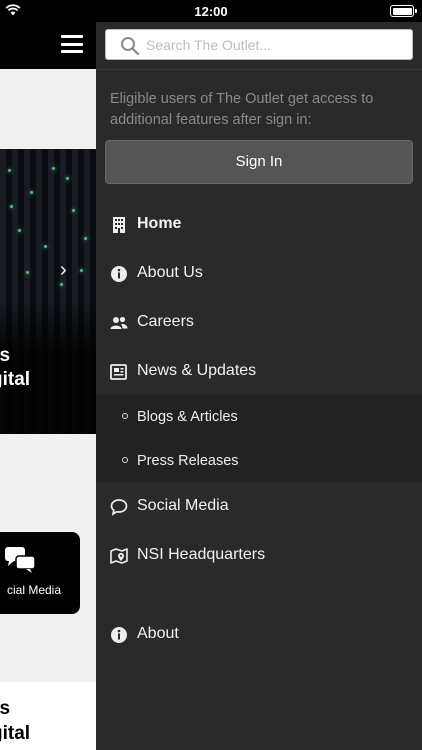 The width and height of the screenshot is (422, 750). I want to click on chat-bubbles-icon, so click(20, 560).